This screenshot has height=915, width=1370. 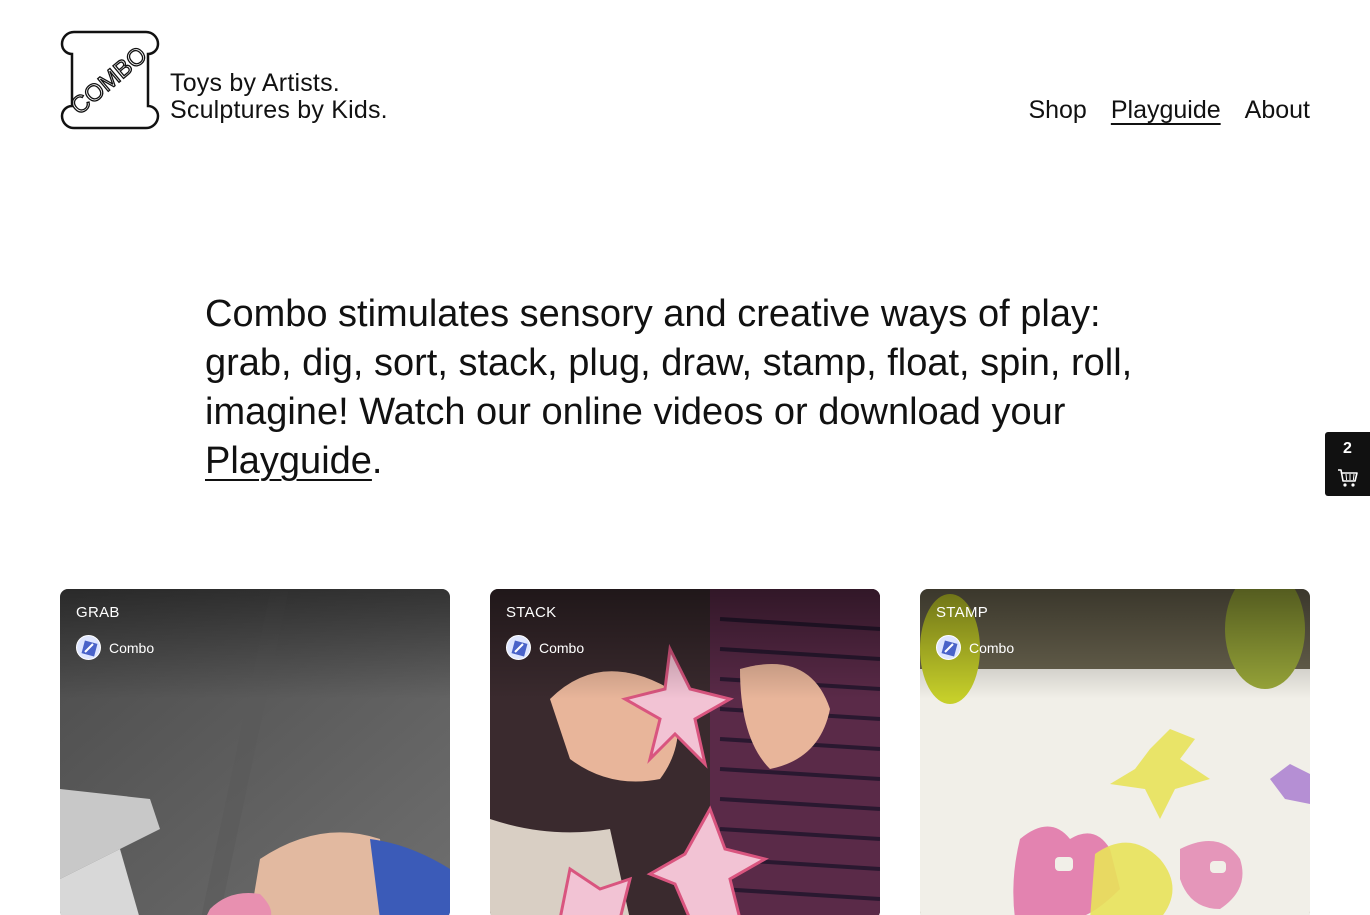 What do you see at coordinates (255, 83) in the screenshot?
I see `tagline-line-1: Toys by Artists.` at bounding box center [255, 83].